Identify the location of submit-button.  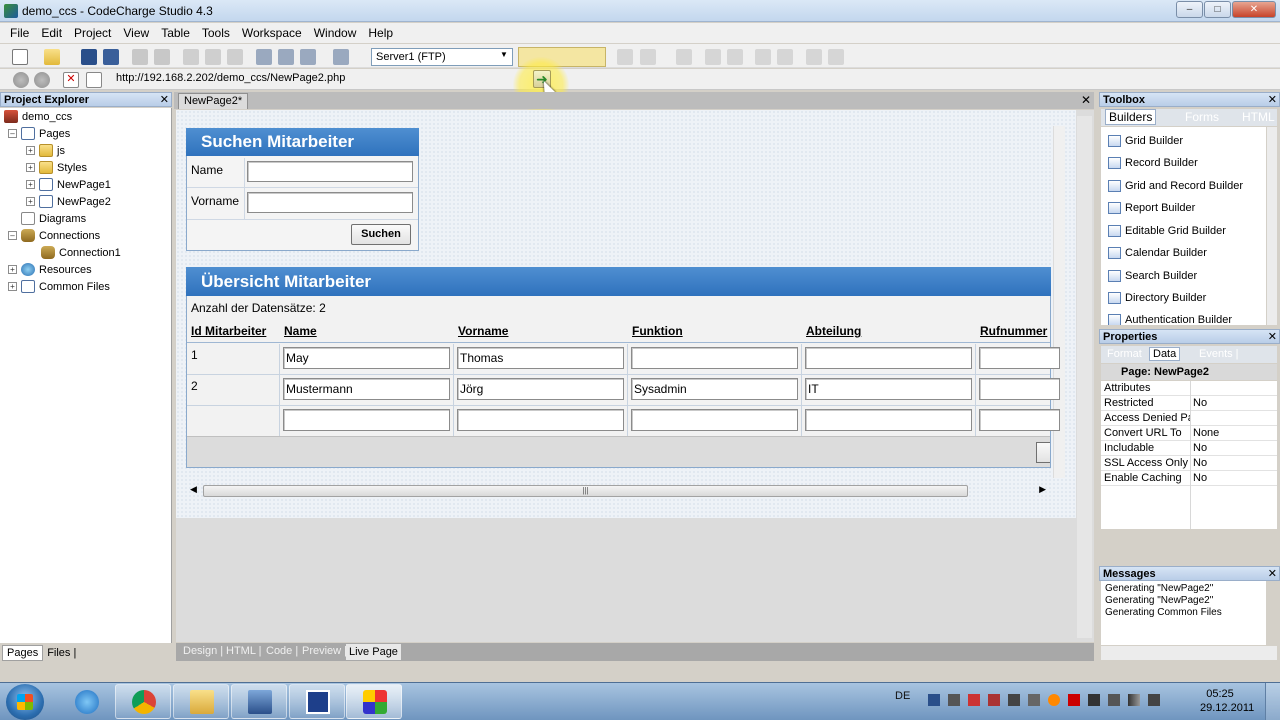
(1043, 452).